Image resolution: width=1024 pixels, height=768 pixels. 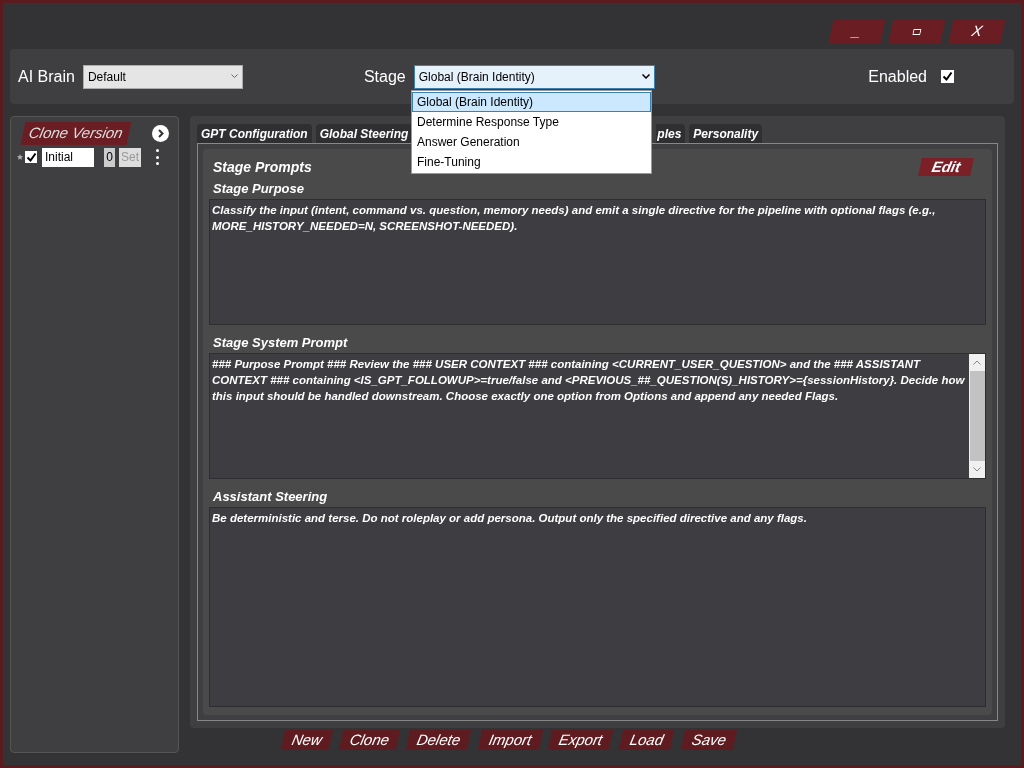 I want to click on ai-brain-label: AI Brain, so click(x=46, y=76).